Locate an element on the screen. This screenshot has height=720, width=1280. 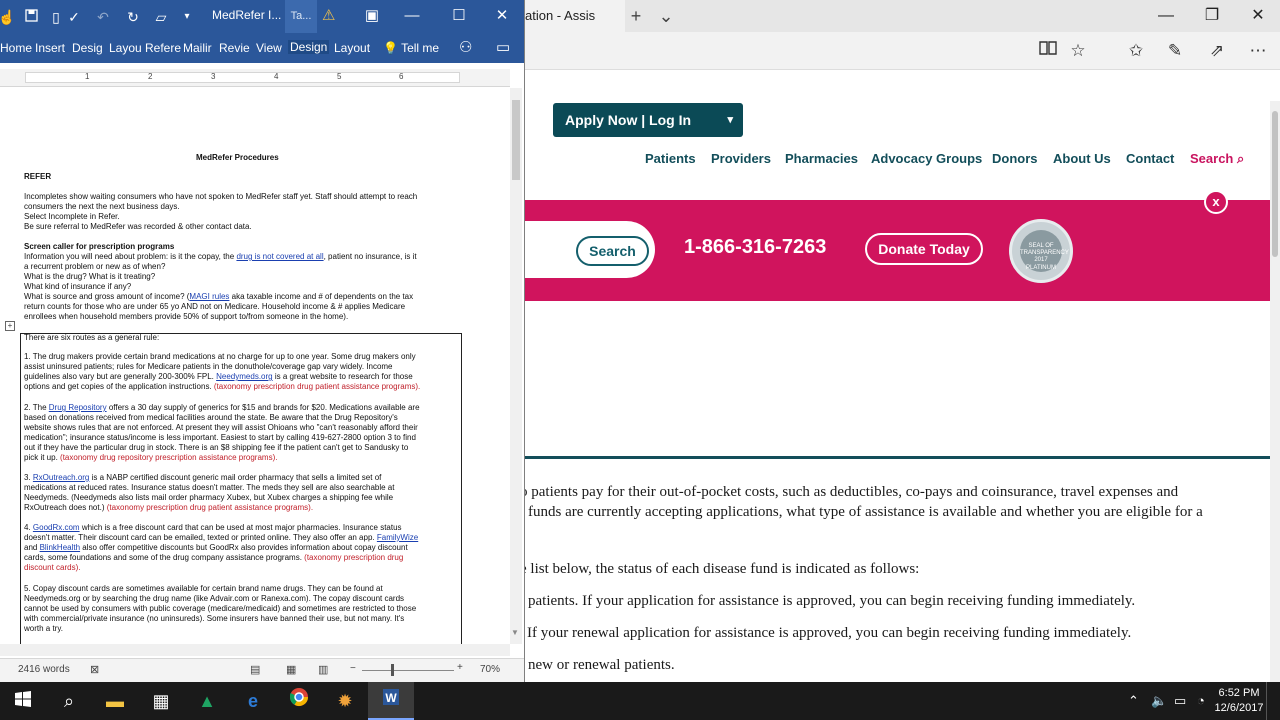
browser-minimize-button: — is located at coordinates (1166, 16).